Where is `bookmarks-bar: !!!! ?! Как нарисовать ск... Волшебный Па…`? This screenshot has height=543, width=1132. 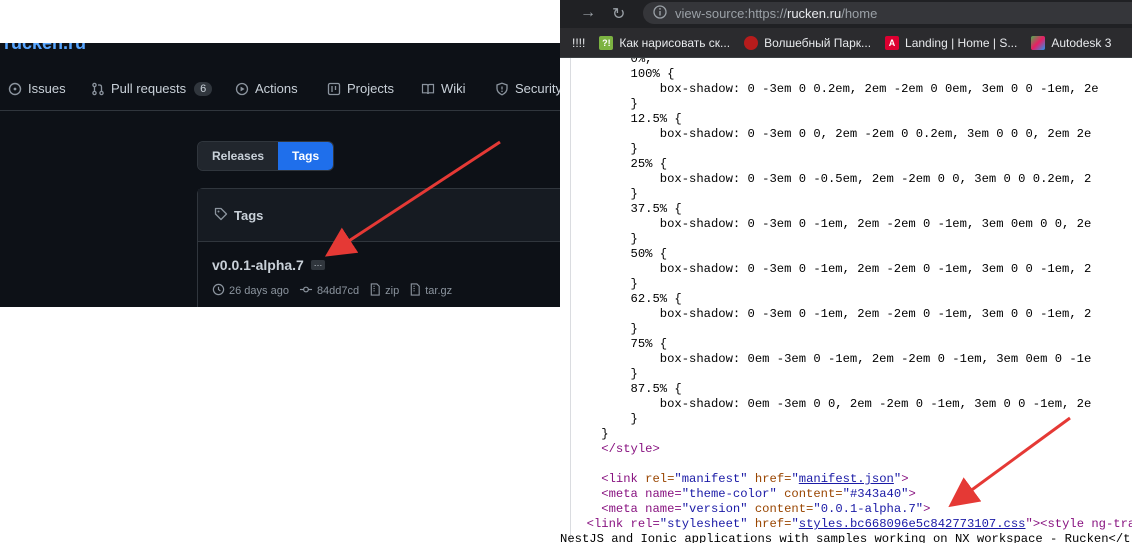 bookmarks-bar: !!!! ?! Как нарисовать ск... Волшебный Па… is located at coordinates (846, 43).